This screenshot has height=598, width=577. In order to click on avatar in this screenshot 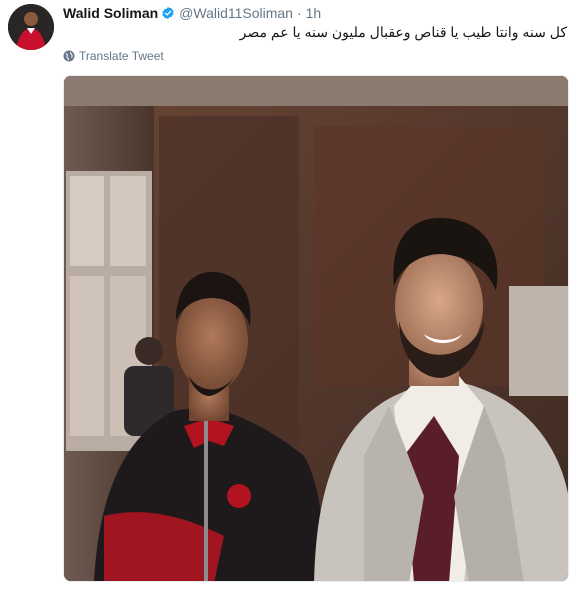, I will do `click(31, 27)`.